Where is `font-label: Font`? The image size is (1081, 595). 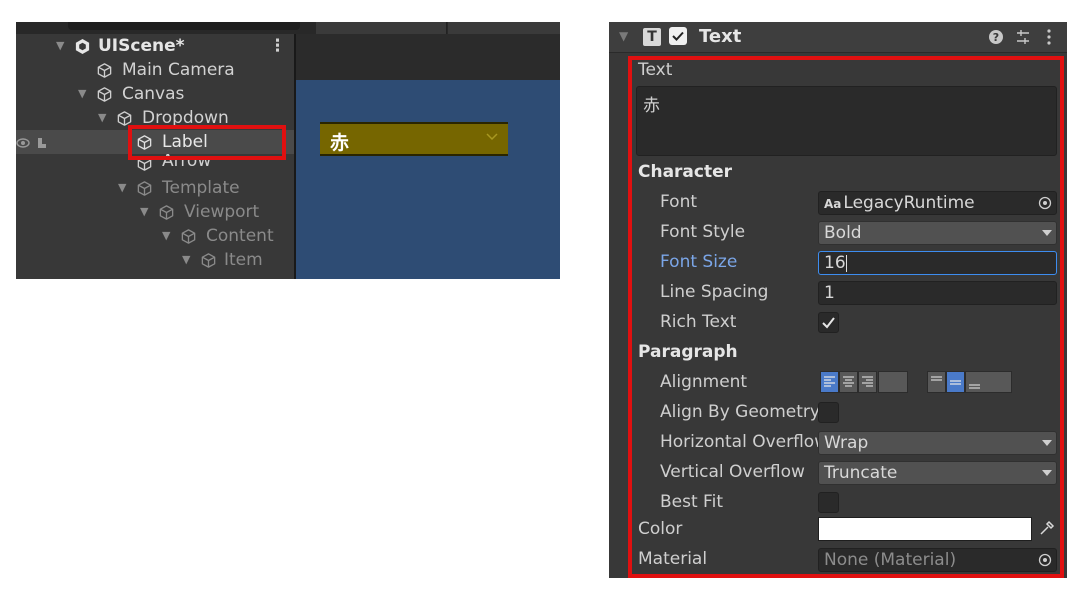 font-label: Font is located at coordinates (679, 202).